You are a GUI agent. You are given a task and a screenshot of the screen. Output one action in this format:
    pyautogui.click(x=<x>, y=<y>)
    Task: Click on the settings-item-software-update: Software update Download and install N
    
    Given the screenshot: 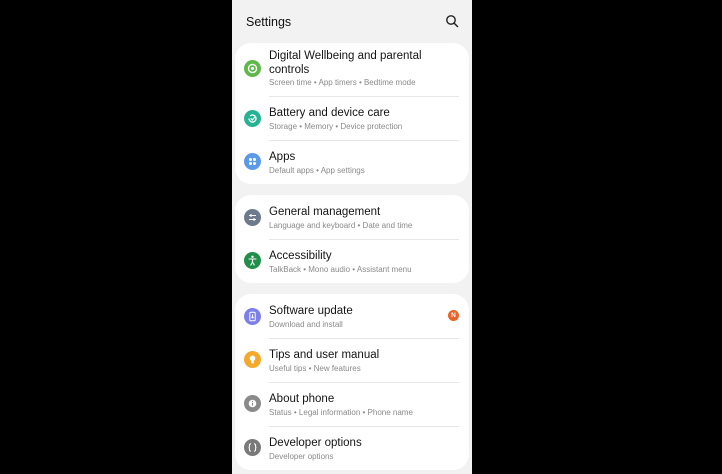 What is the action you would take?
    pyautogui.click(x=352, y=316)
    